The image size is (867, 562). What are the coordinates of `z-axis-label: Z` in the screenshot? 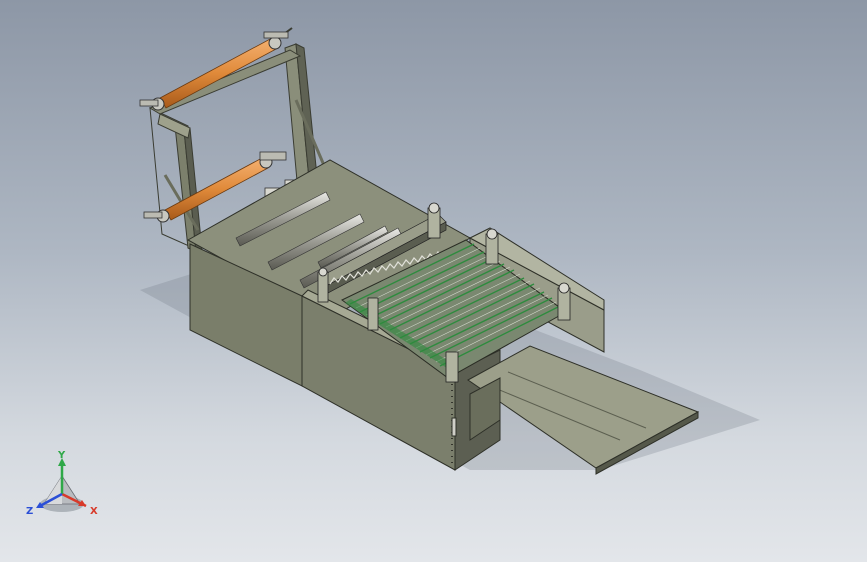 It's located at (29, 511).